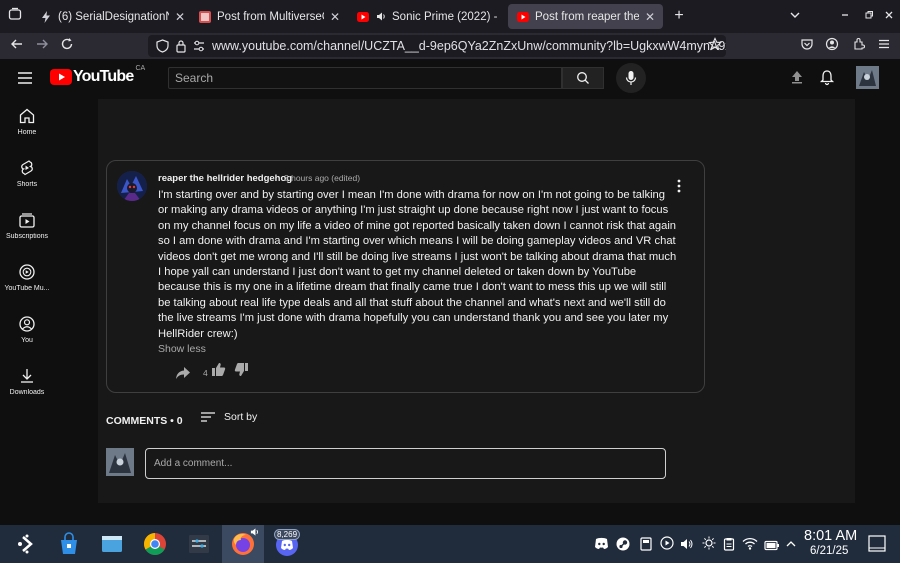 This screenshot has height=563, width=900. Describe the element at coordinates (827, 80) in the screenshot. I see `notifications-bell-icon` at that location.